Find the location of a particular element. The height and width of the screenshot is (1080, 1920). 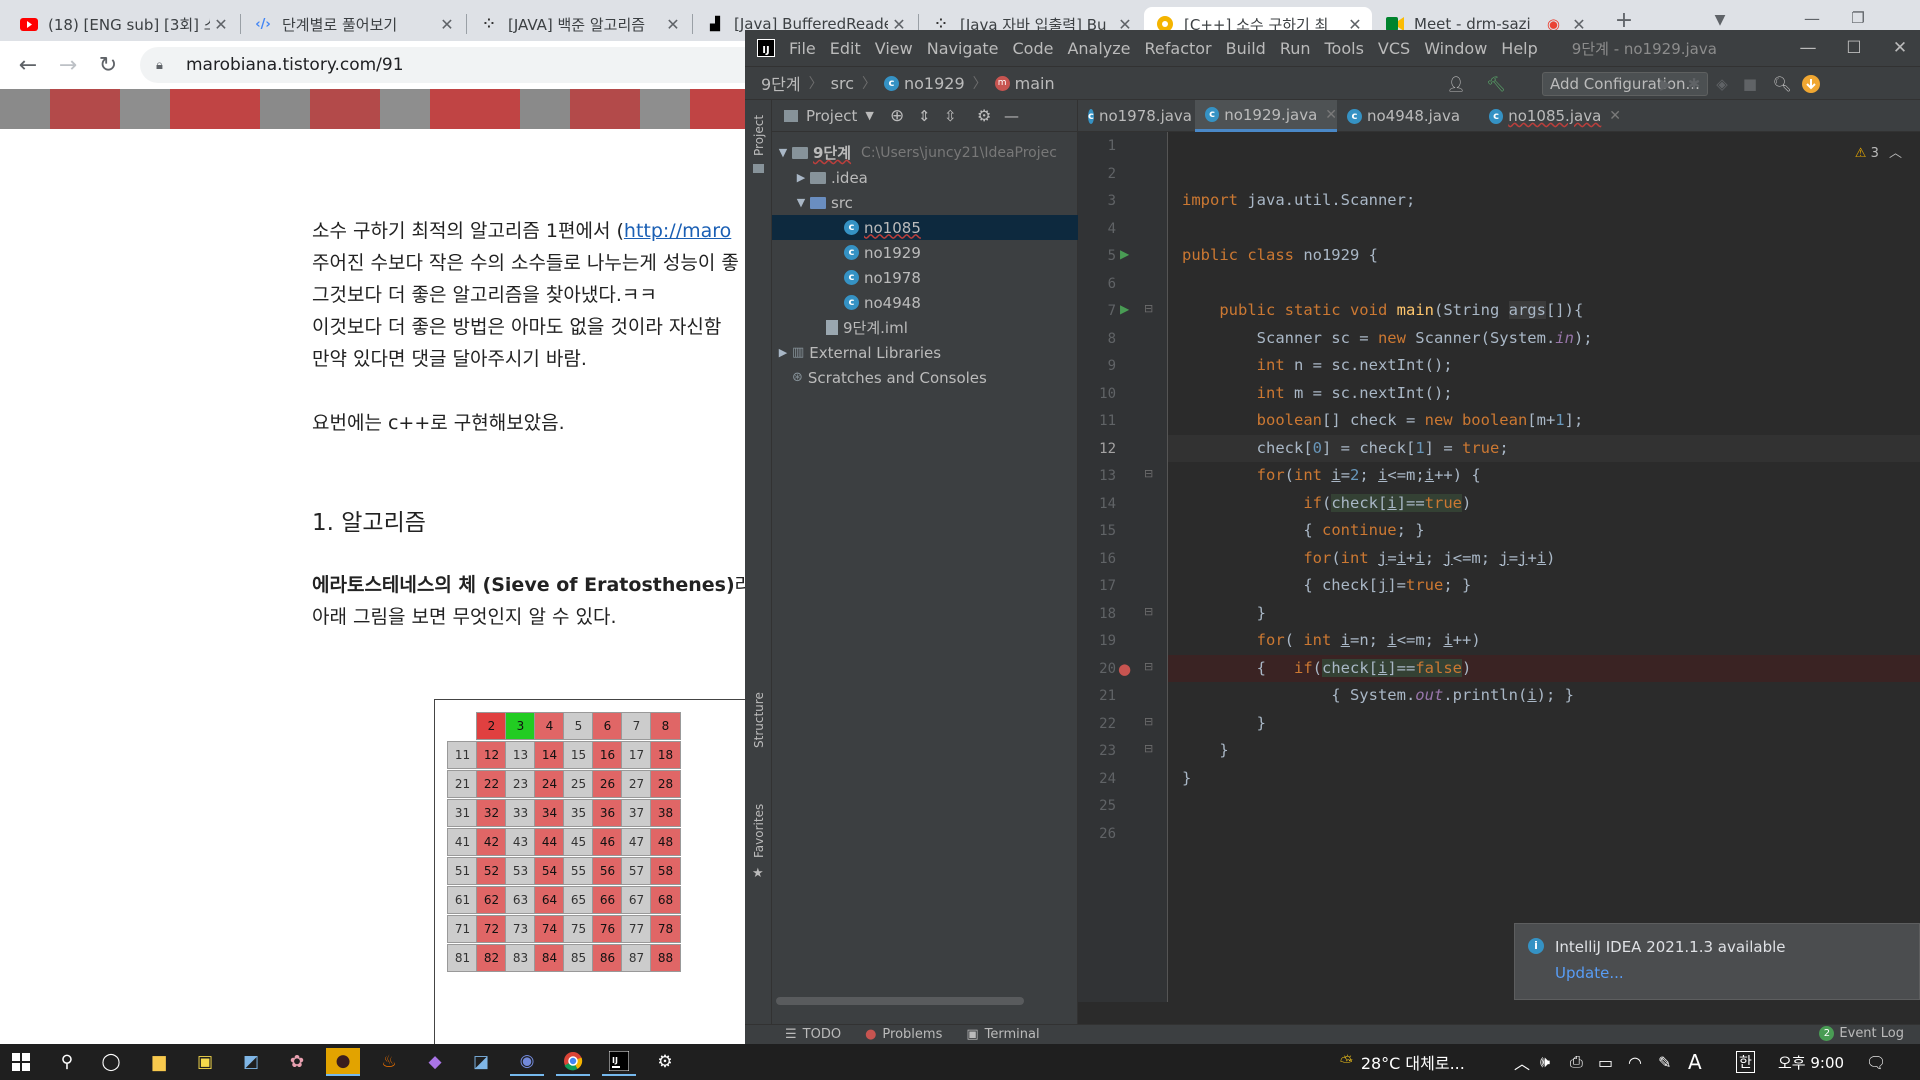

tree-item-scratches: ⊛ Scratches and Consoles is located at coordinates (925, 377).